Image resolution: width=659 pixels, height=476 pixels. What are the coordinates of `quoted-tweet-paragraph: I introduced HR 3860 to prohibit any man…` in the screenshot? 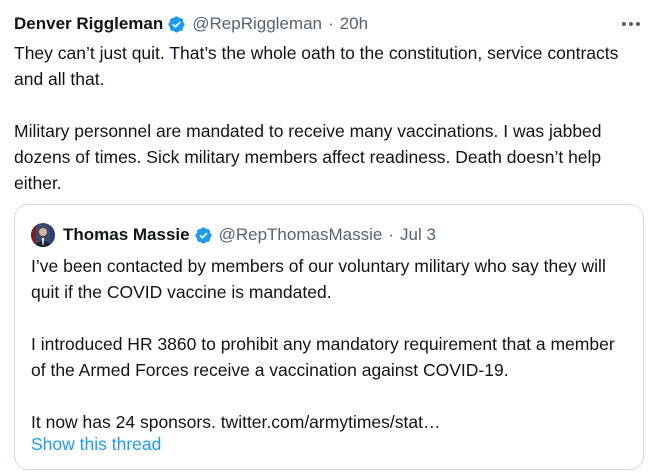 It's located at (323, 357).